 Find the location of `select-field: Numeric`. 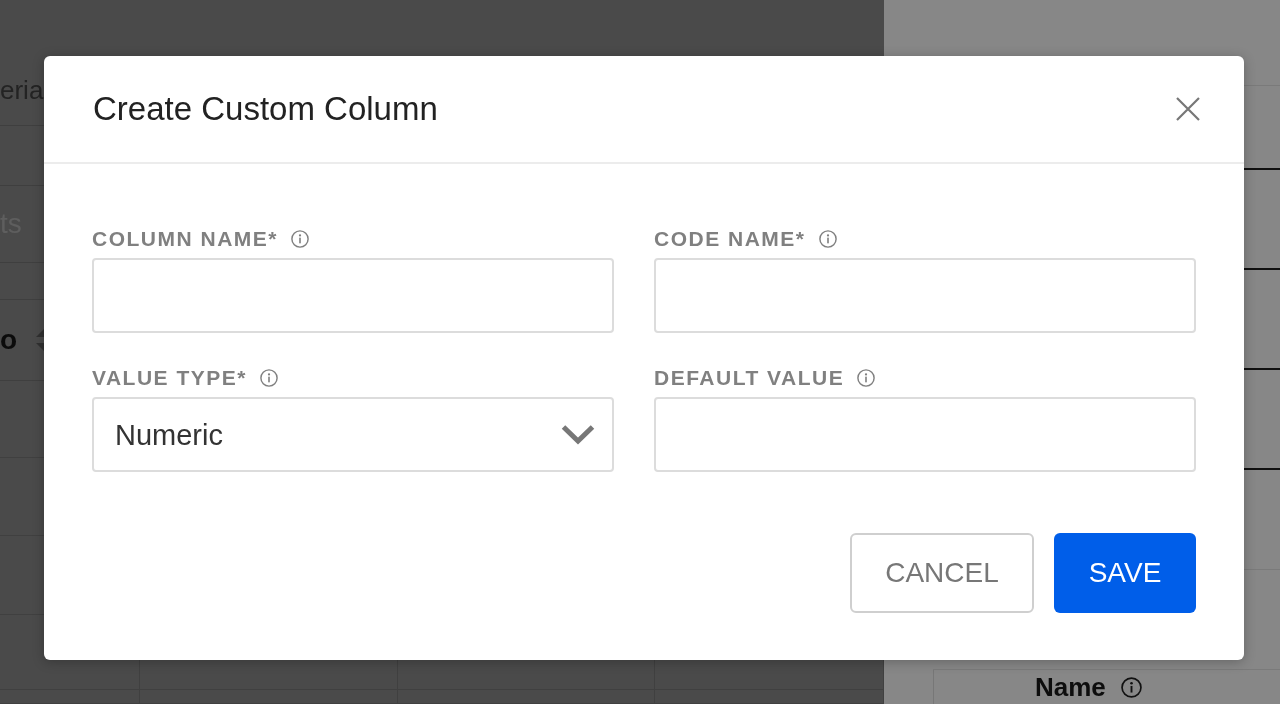

select-field: Numeric is located at coordinates (353, 434).